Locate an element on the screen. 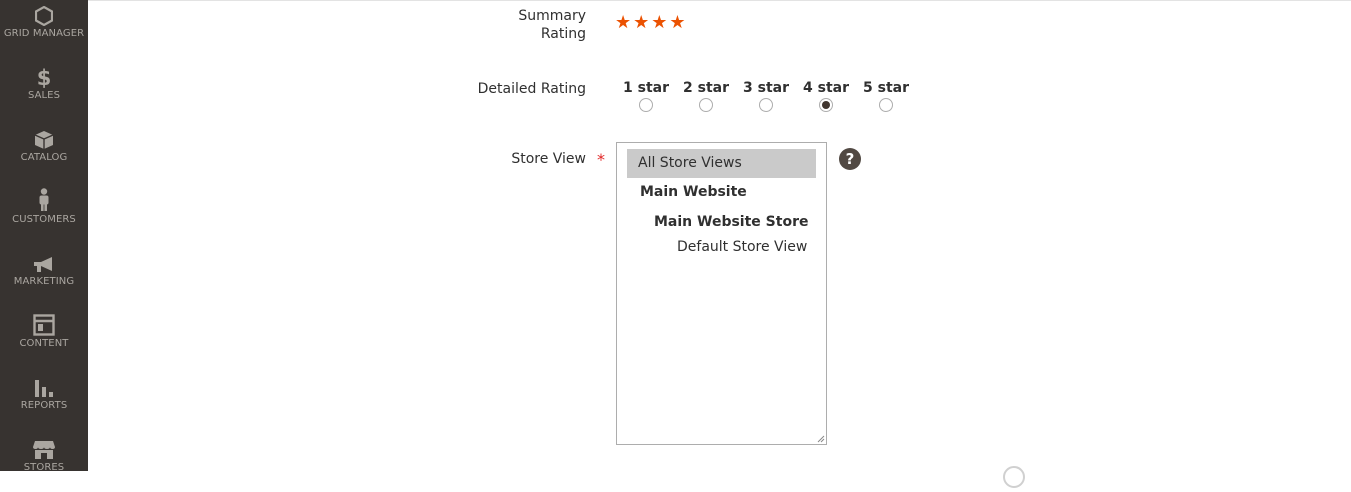 The width and height of the screenshot is (1351, 492). store-option-default-store-view: Default Store View is located at coordinates (742, 247).